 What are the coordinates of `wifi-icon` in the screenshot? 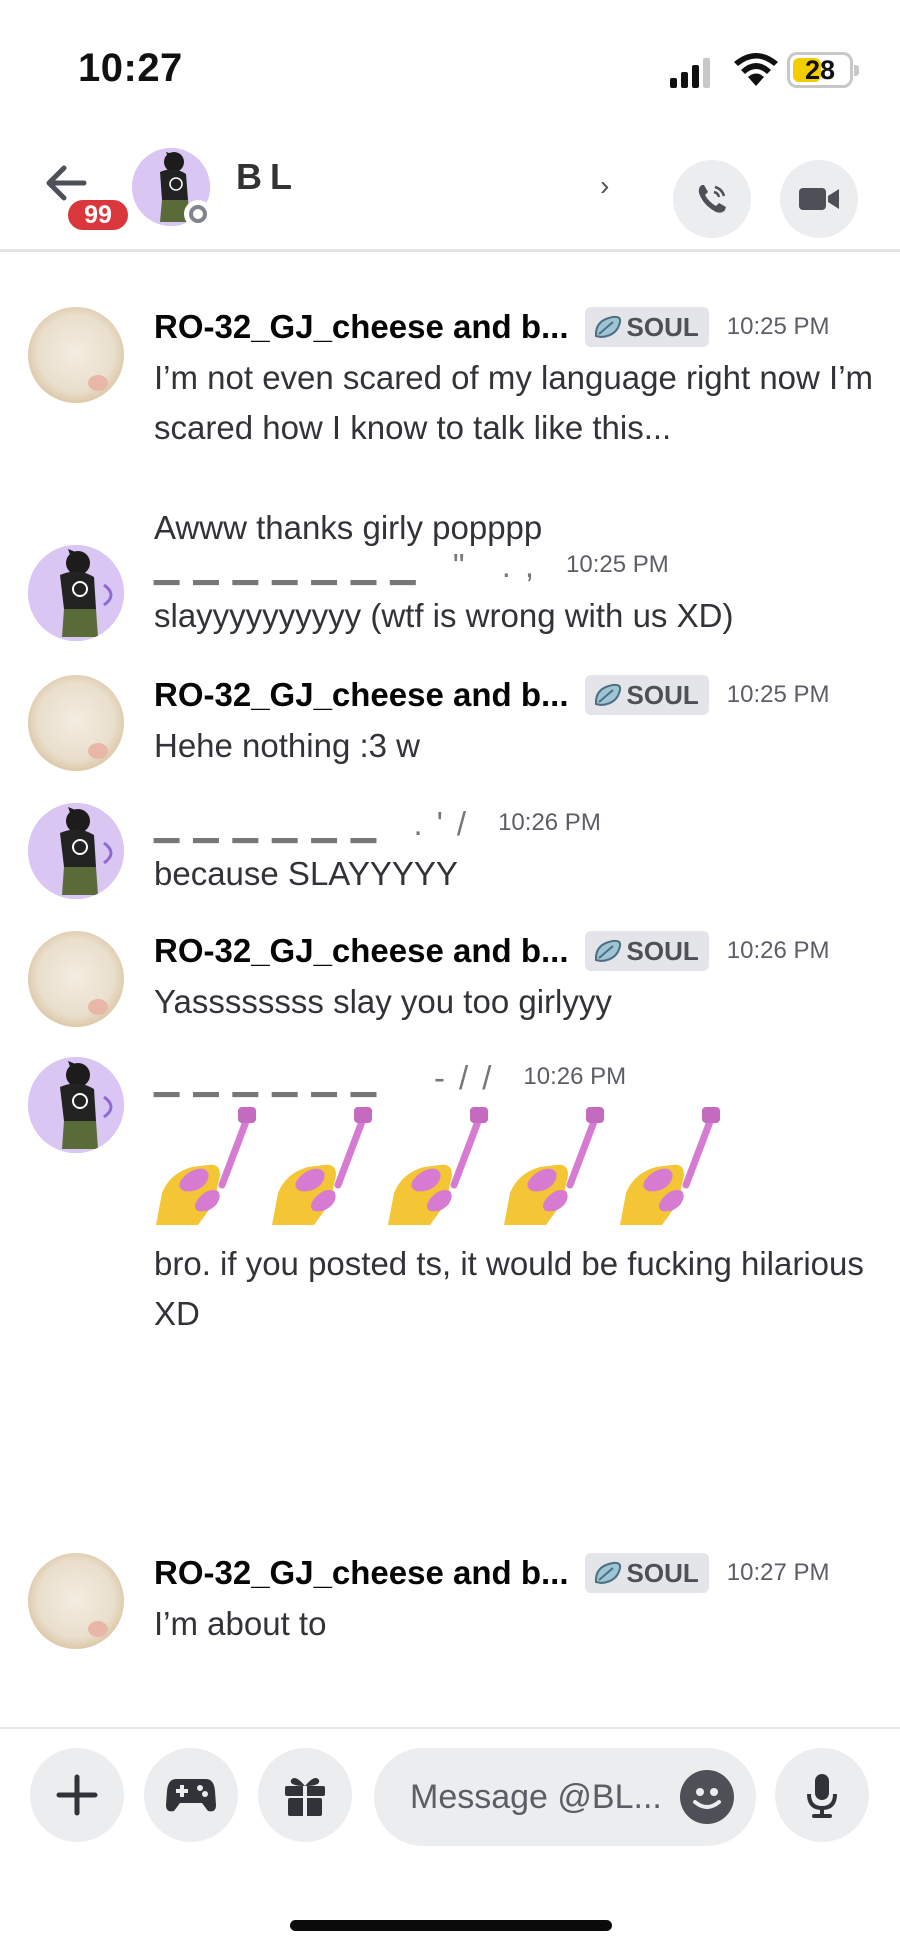 It's located at (756, 69).